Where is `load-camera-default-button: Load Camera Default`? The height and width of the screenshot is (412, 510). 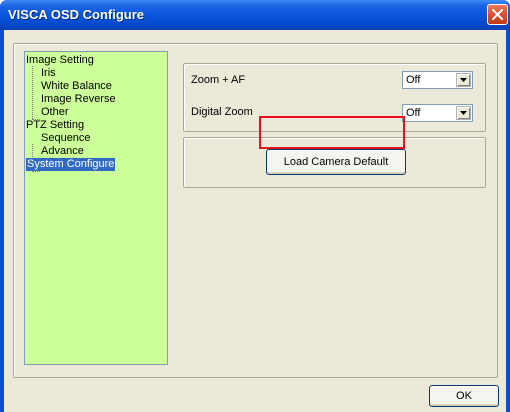
load-camera-default-button: Load Camera Default is located at coordinates (336, 162).